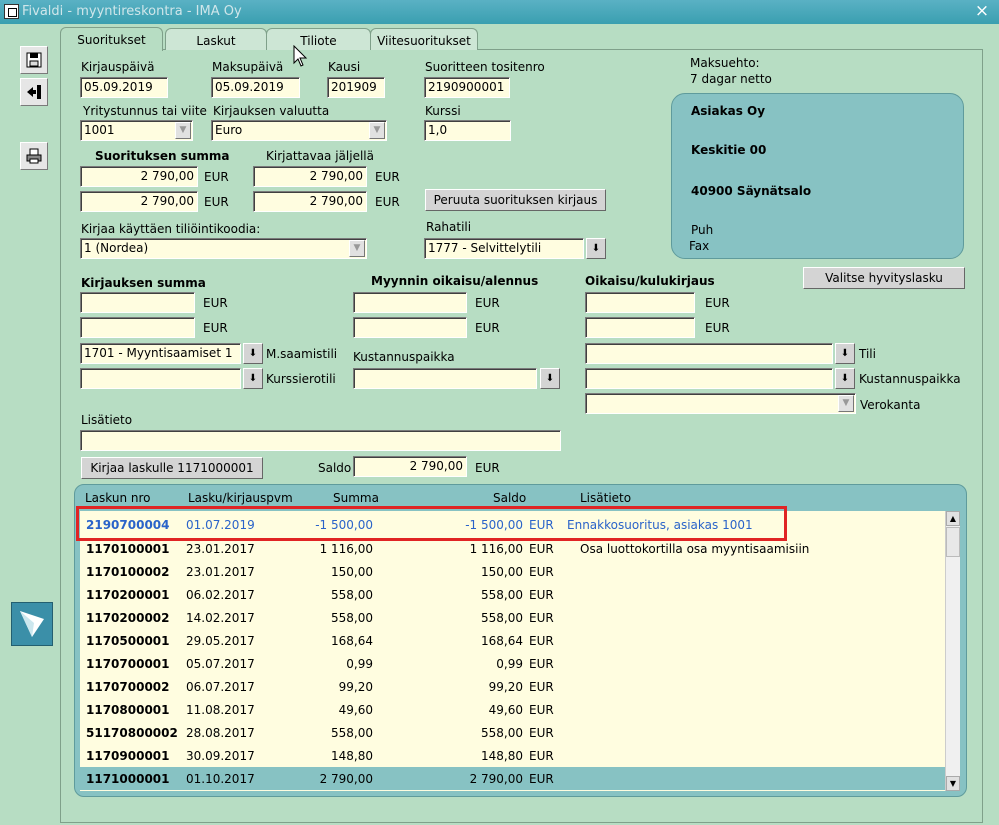 The image size is (999, 825). Describe the element at coordinates (512, 755) in the screenshot. I see `table-row: 1170900001 30.09.2017 148,80 148,80 EUR` at that location.